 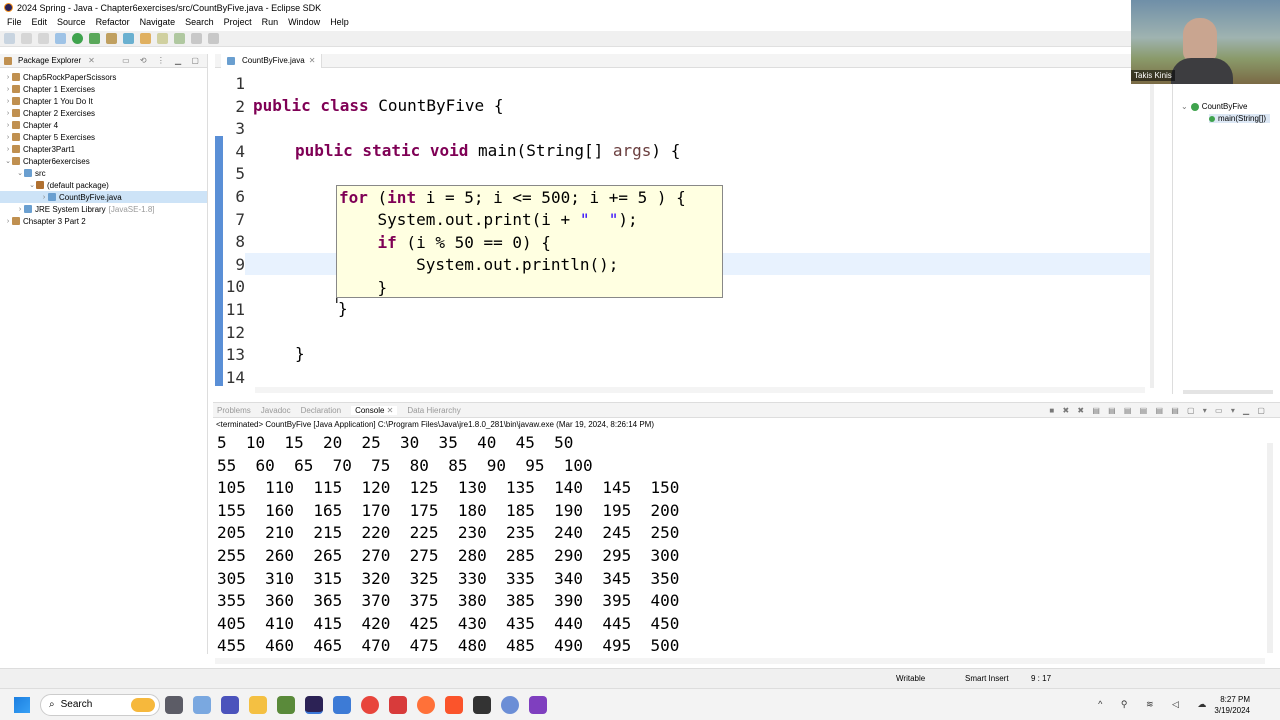 I want to click on tab-data-hierarchy: Data Hierarchy, so click(x=433, y=410).